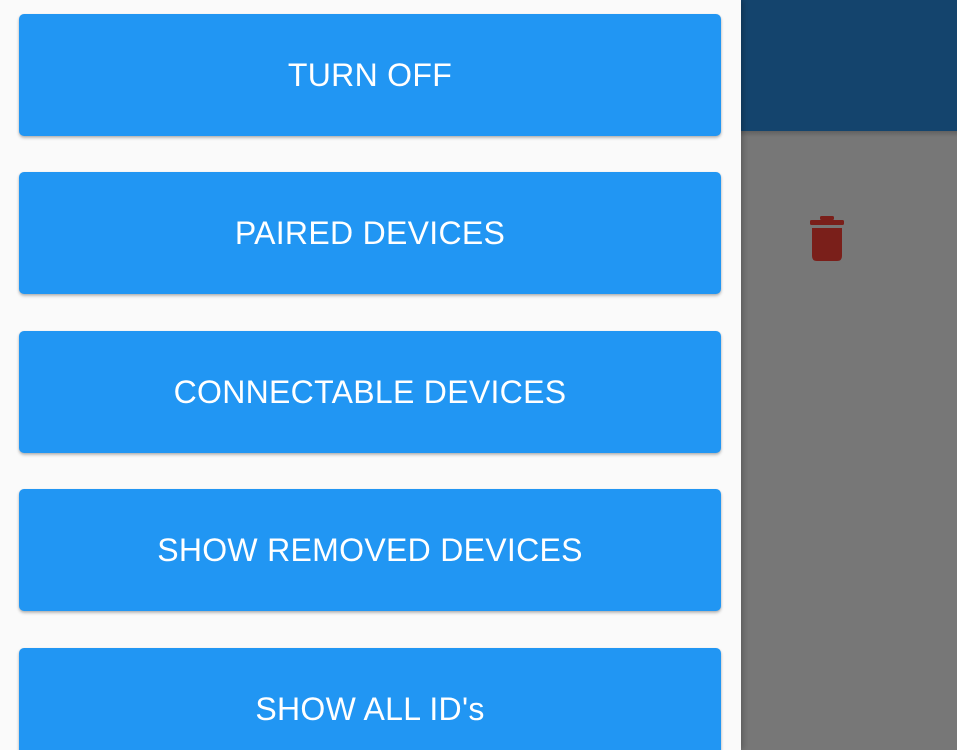 This screenshot has height=750, width=957. I want to click on connectable-devices-button: CONNECTABLE DEVICES, so click(370, 392).